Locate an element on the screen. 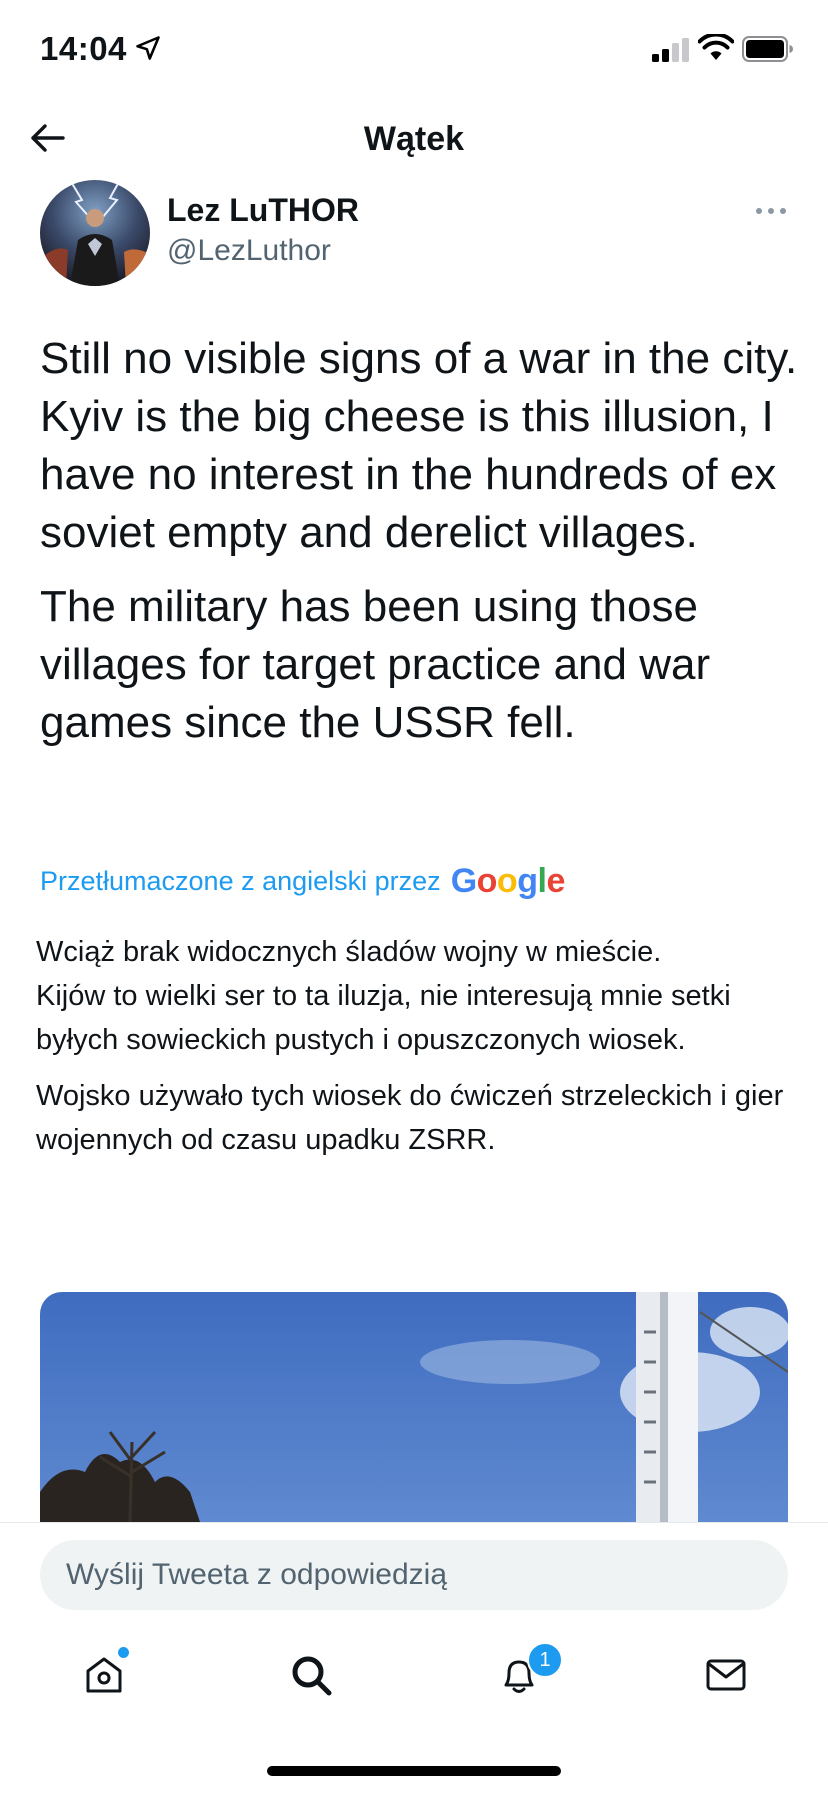 This screenshot has width=828, height=1793. reply-placeholder: Wyślij Tweeta z odpowiedzią is located at coordinates (257, 1574).